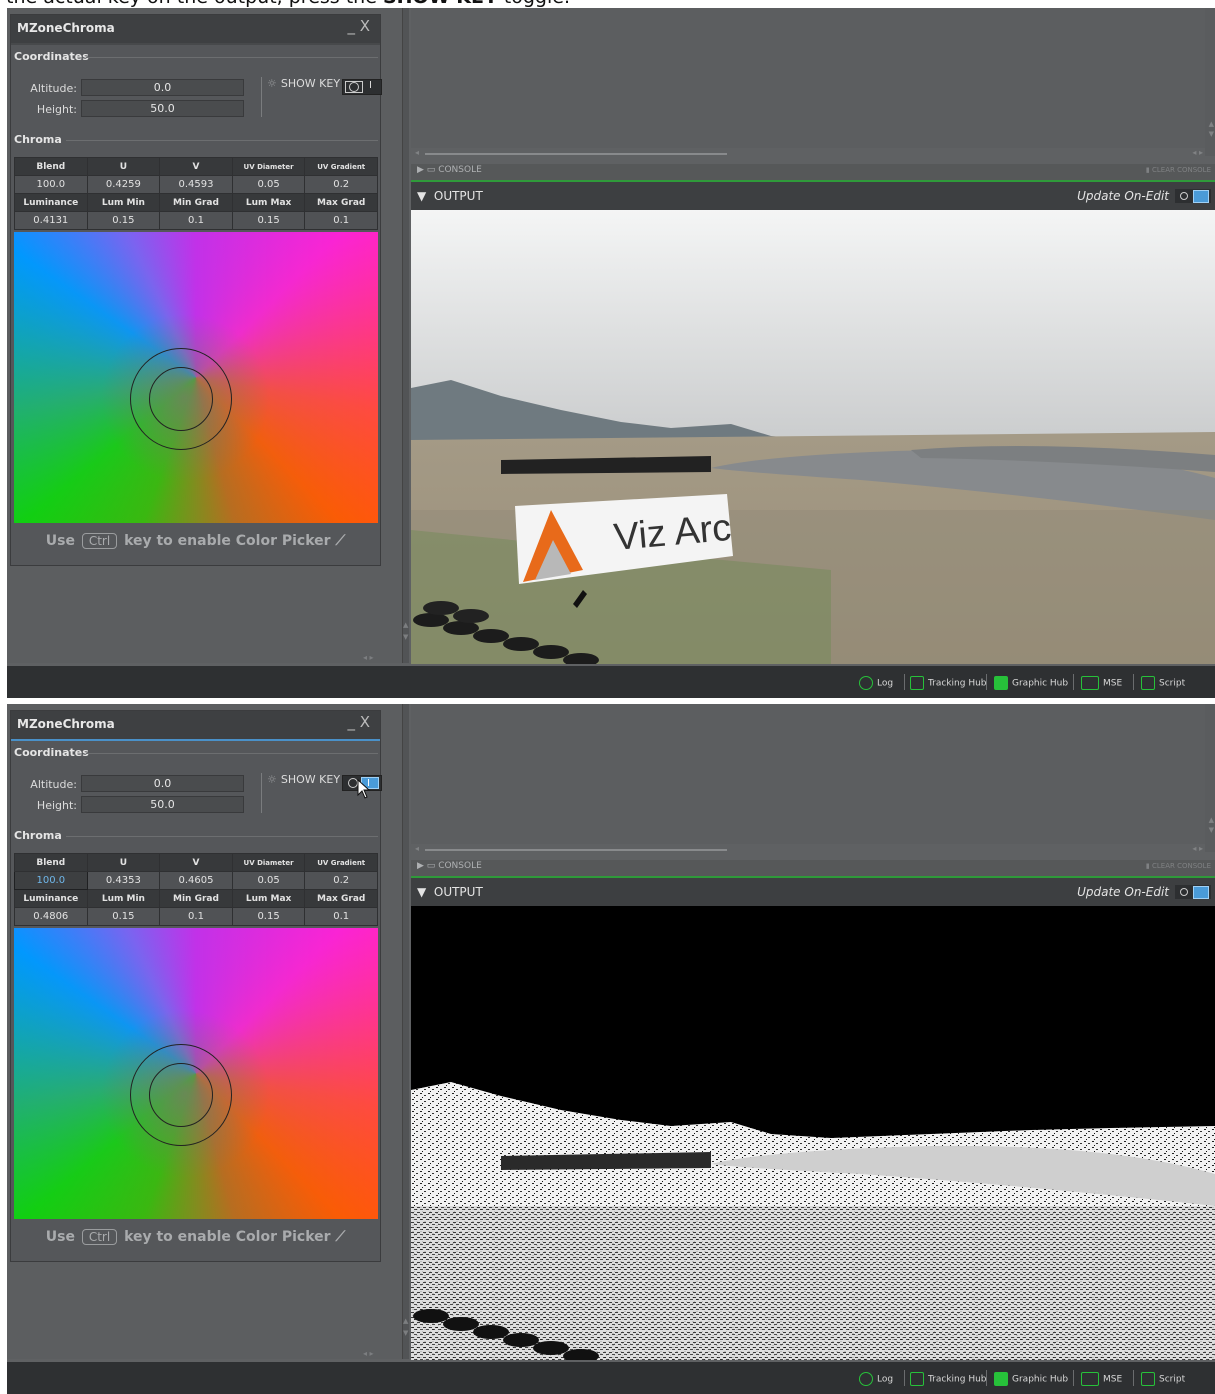 The width and height of the screenshot is (1215, 1394). Describe the element at coordinates (1148, 1379) in the screenshot. I see `script-icon` at that location.